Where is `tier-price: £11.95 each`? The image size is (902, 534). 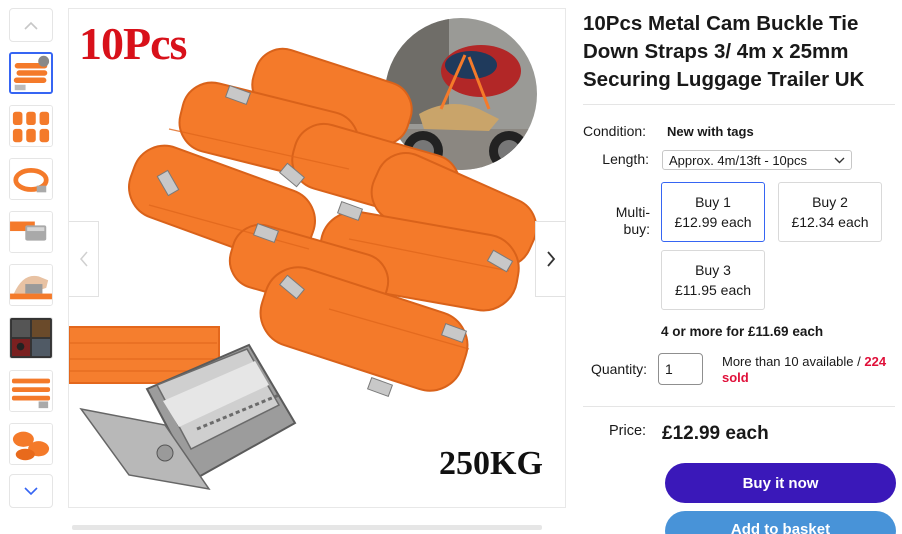 tier-price: £11.95 each is located at coordinates (713, 290).